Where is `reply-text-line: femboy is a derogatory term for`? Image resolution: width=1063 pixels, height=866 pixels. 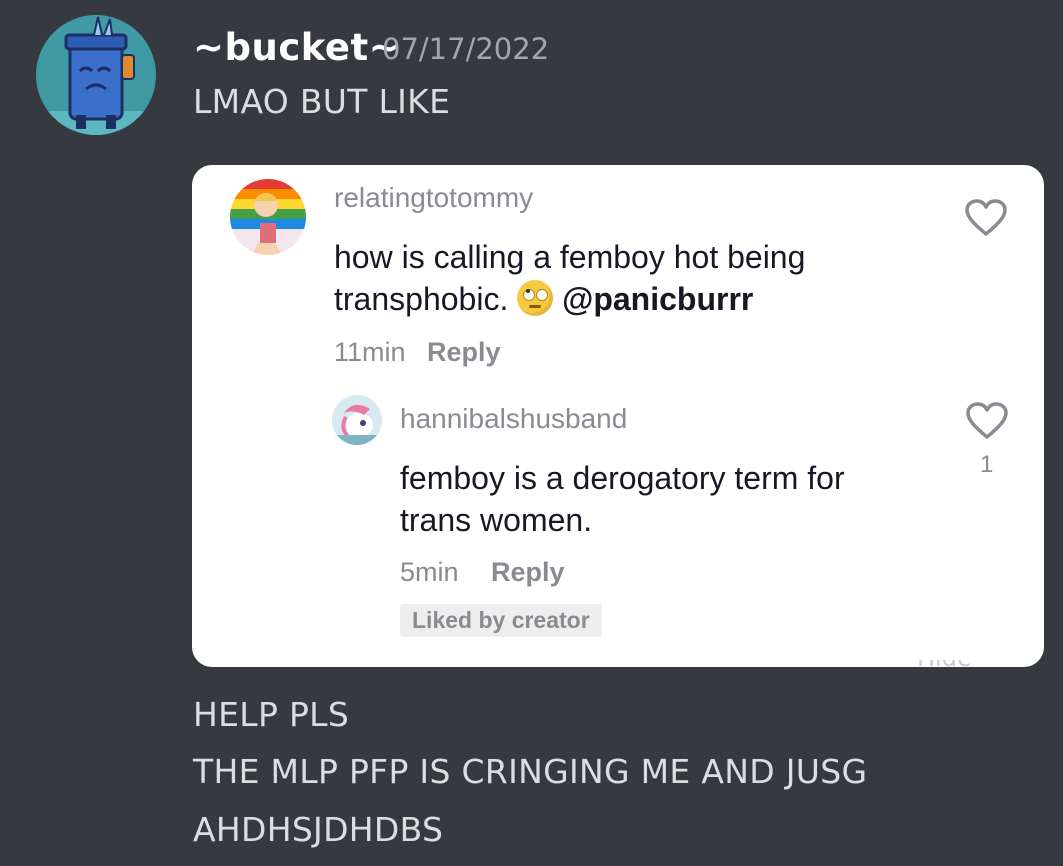
reply-text-line: femboy is a derogatory term for is located at coordinates (622, 478).